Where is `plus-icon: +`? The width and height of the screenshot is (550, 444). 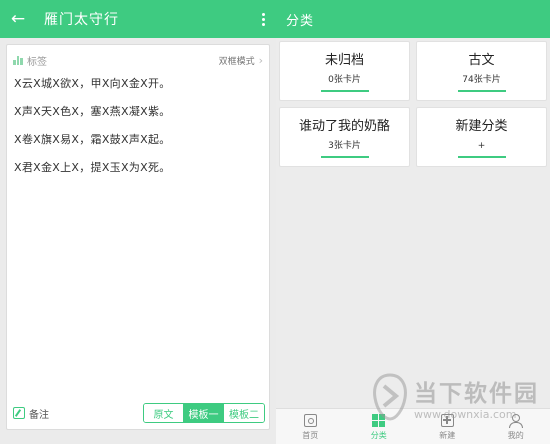 plus-icon: + is located at coordinates (481, 146).